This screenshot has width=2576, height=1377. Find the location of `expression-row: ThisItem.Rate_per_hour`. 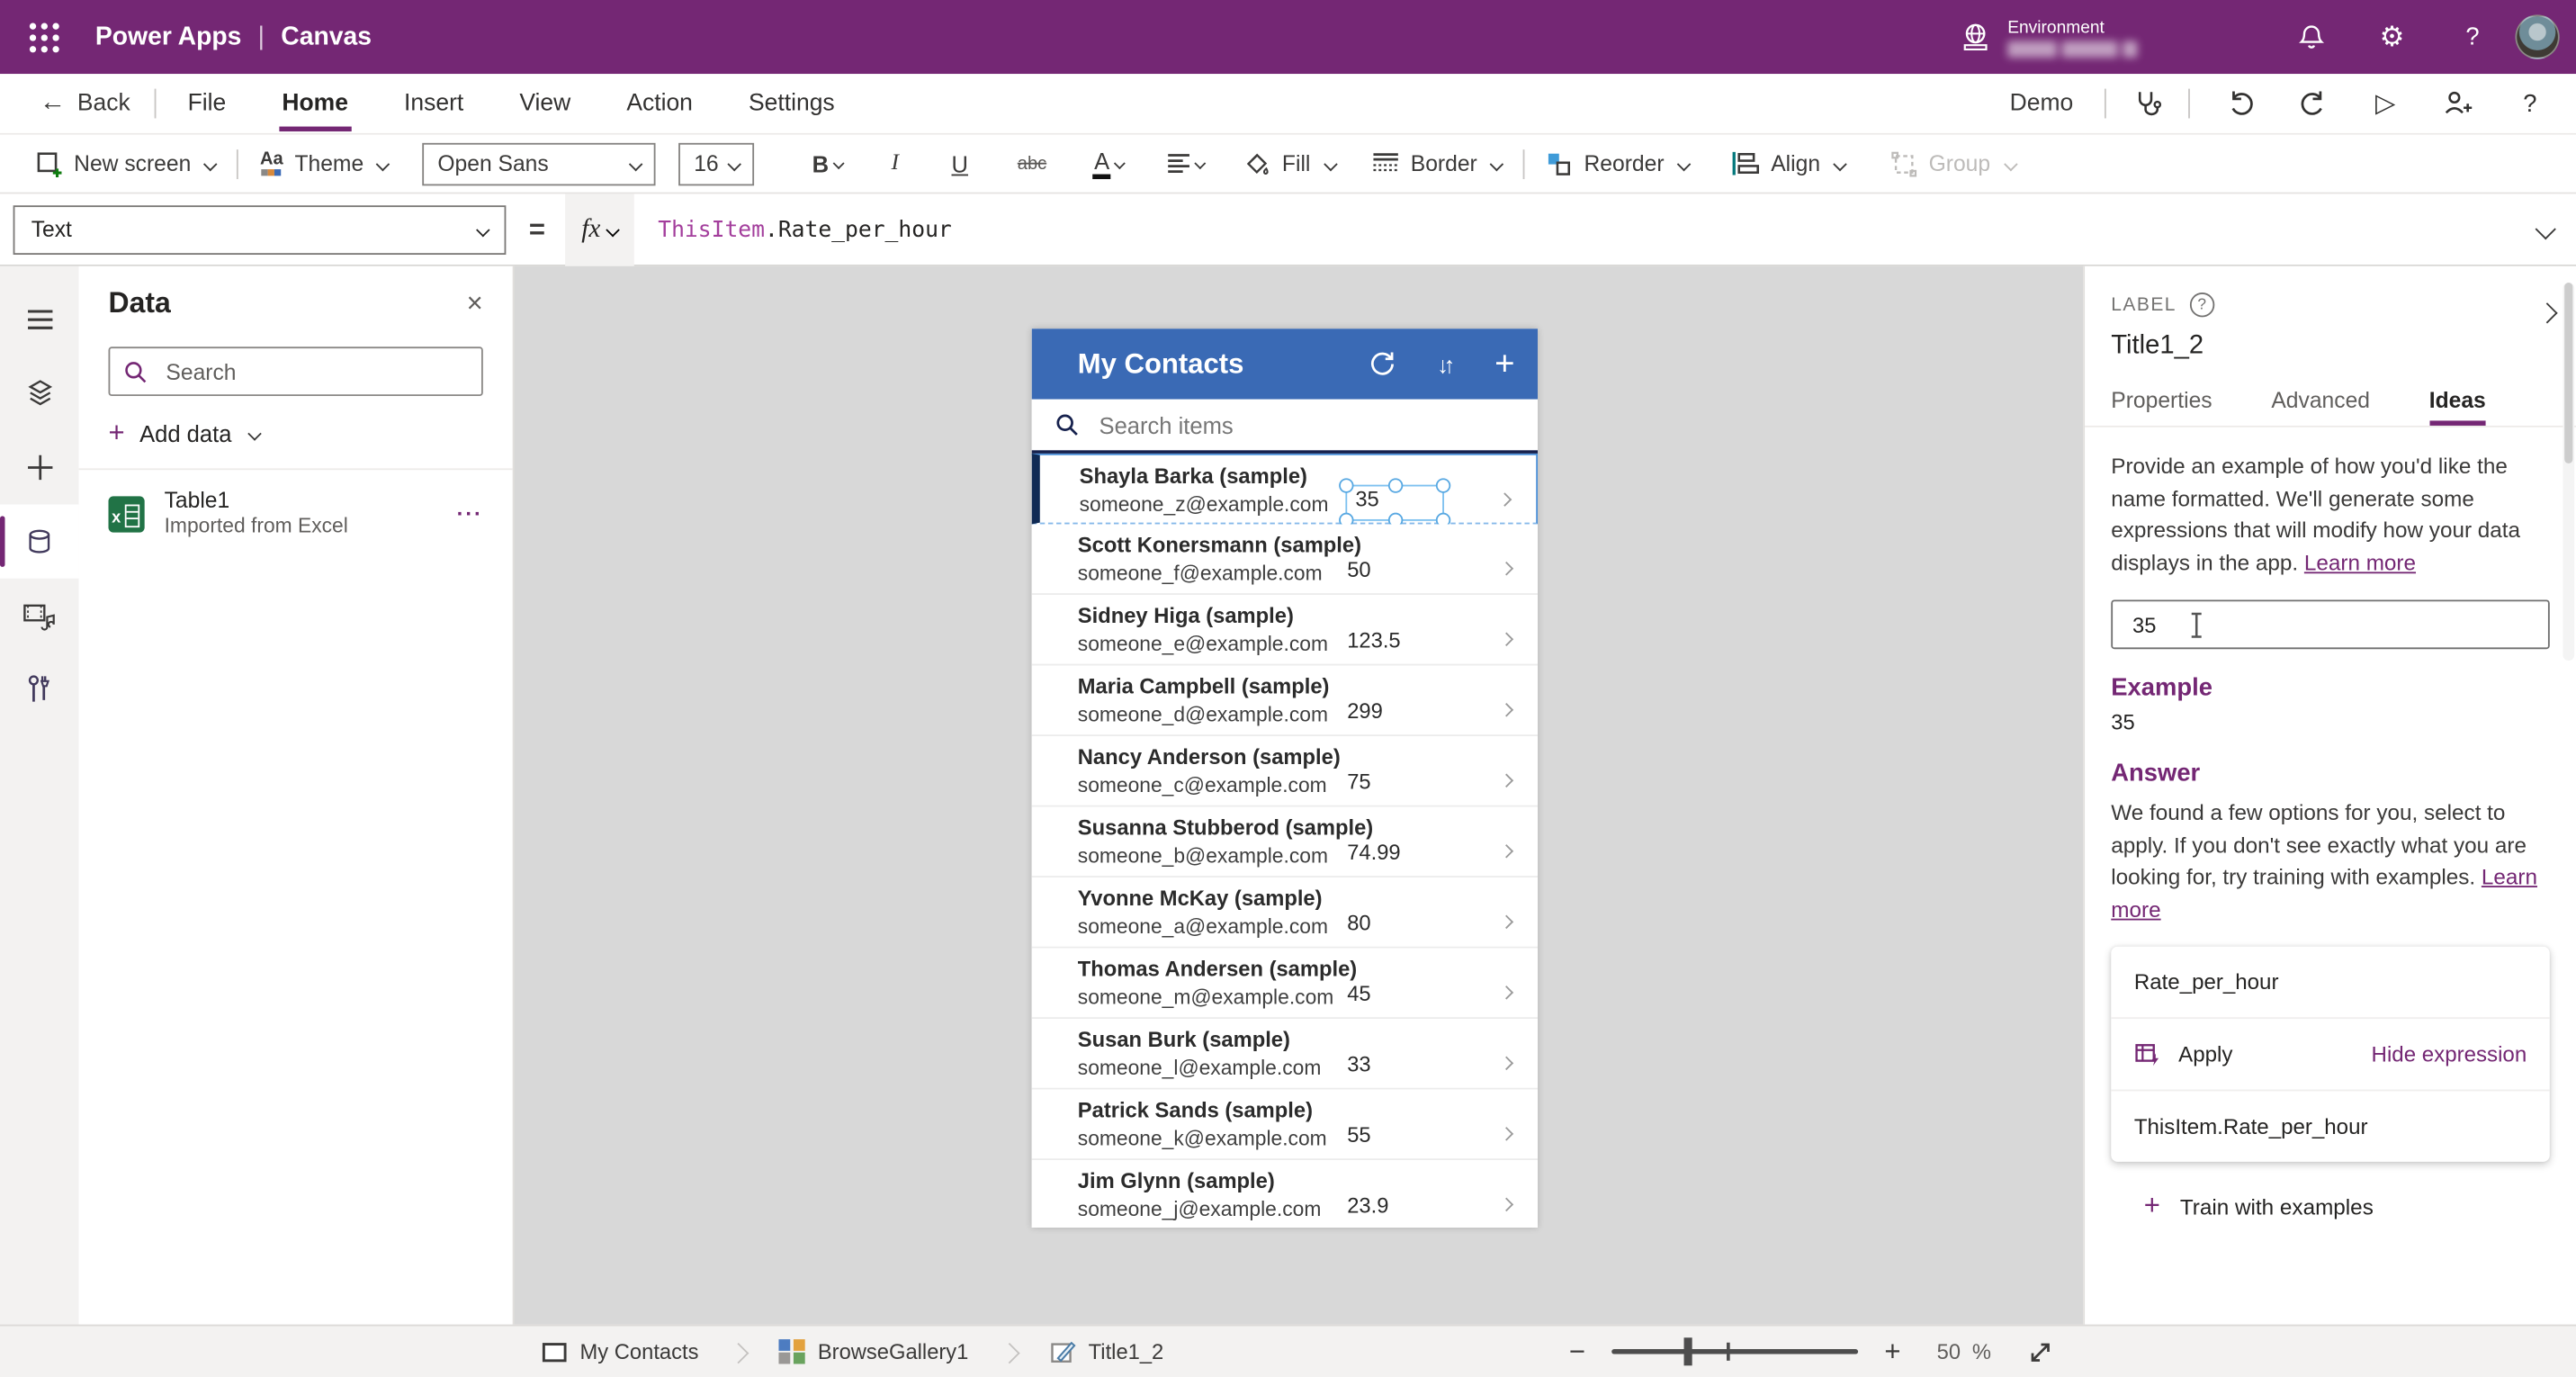

expression-row: ThisItem.Rate_per_hour is located at coordinates (2330, 1126).